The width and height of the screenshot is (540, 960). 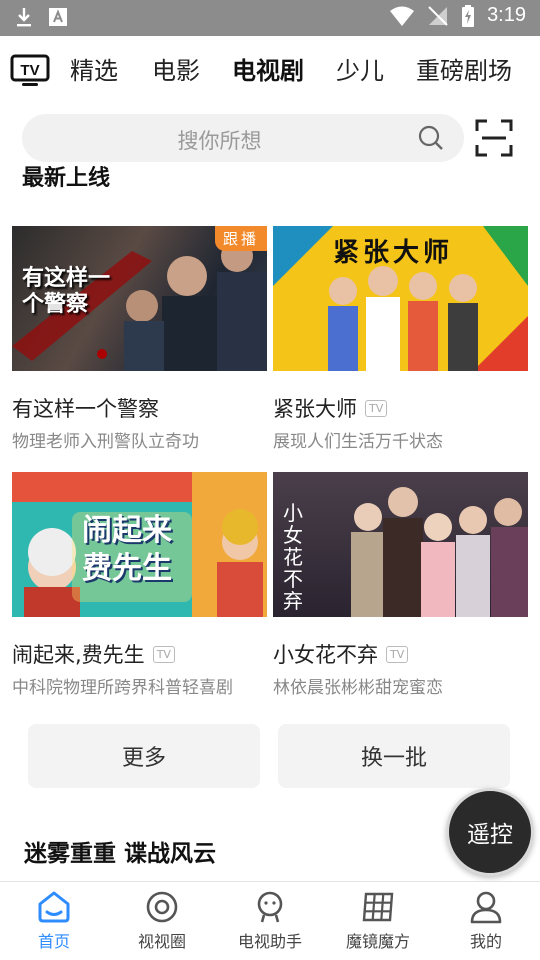 I want to click on card-title: 有这样一个警察, so click(x=85, y=409).